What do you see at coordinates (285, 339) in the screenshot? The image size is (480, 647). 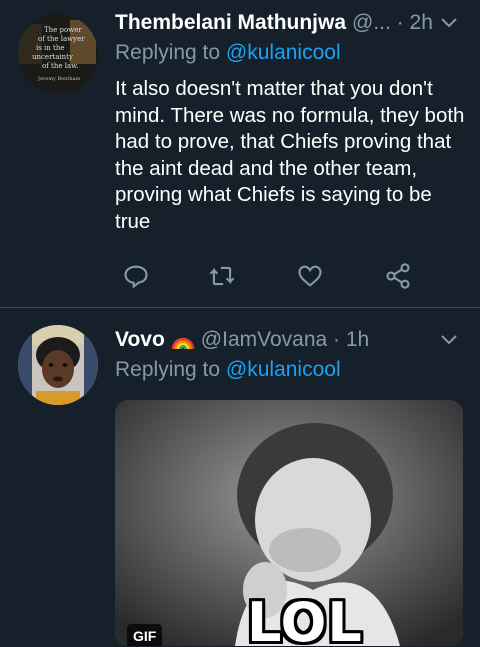 I see `handle-time: @IamVovana · 1h` at bounding box center [285, 339].